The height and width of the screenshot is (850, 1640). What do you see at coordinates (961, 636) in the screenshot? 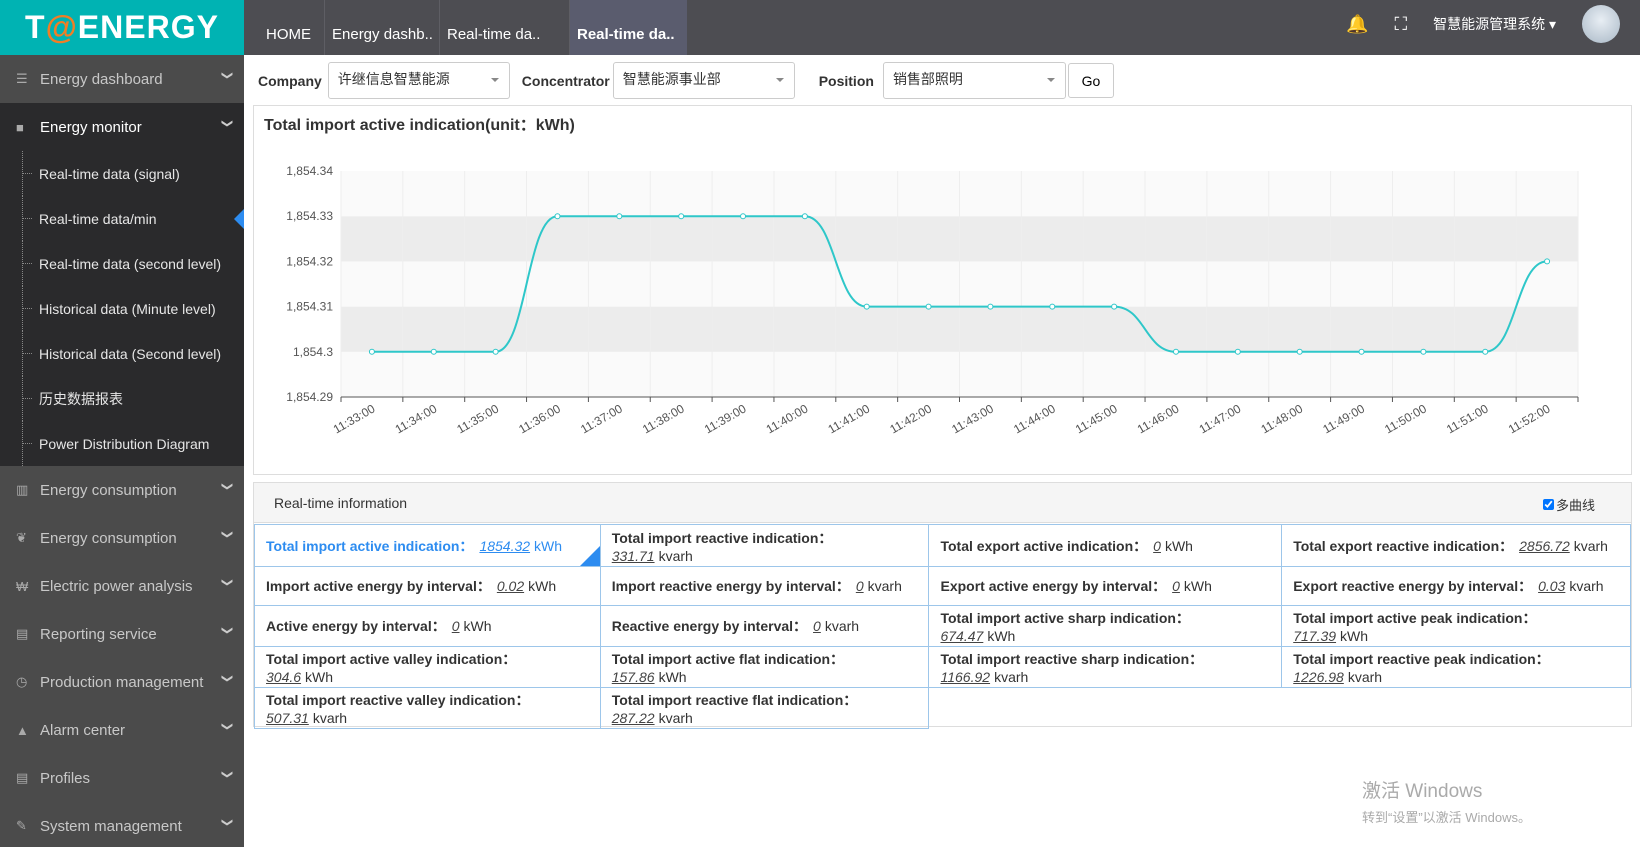
I see `value-link: 674.47` at bounding box center [961, 636].